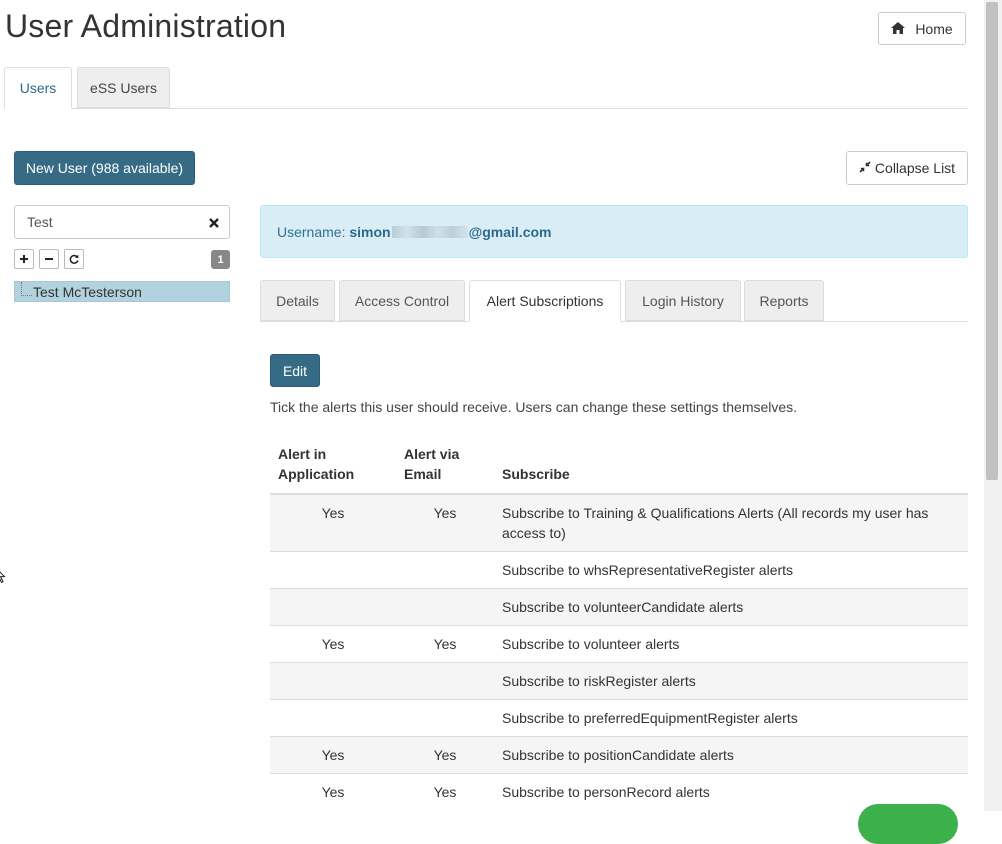 This screenshot has height=844, width=1002. What do you see at coordinates (429, 231) in the screenshot?
I see `redacted-mask` at bounding box center [429, 231].